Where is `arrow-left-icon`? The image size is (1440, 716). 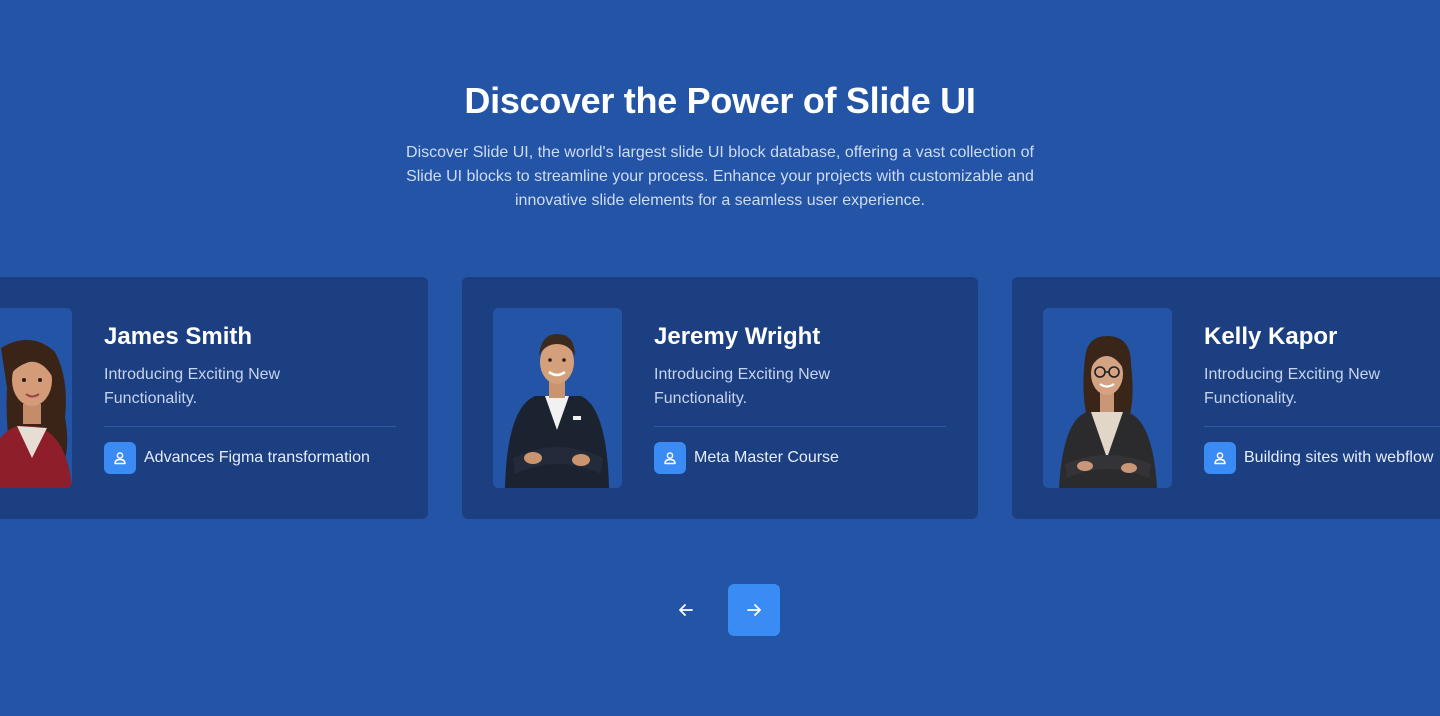
arrow-left-icon is located at coordinates (686, 610).